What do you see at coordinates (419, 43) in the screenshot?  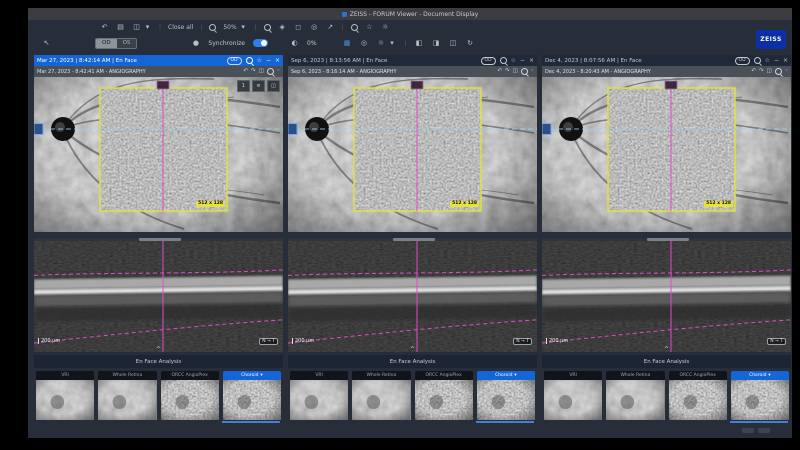 I see `image-mode-icon-1: ◧` at bounding box center [419, 43].